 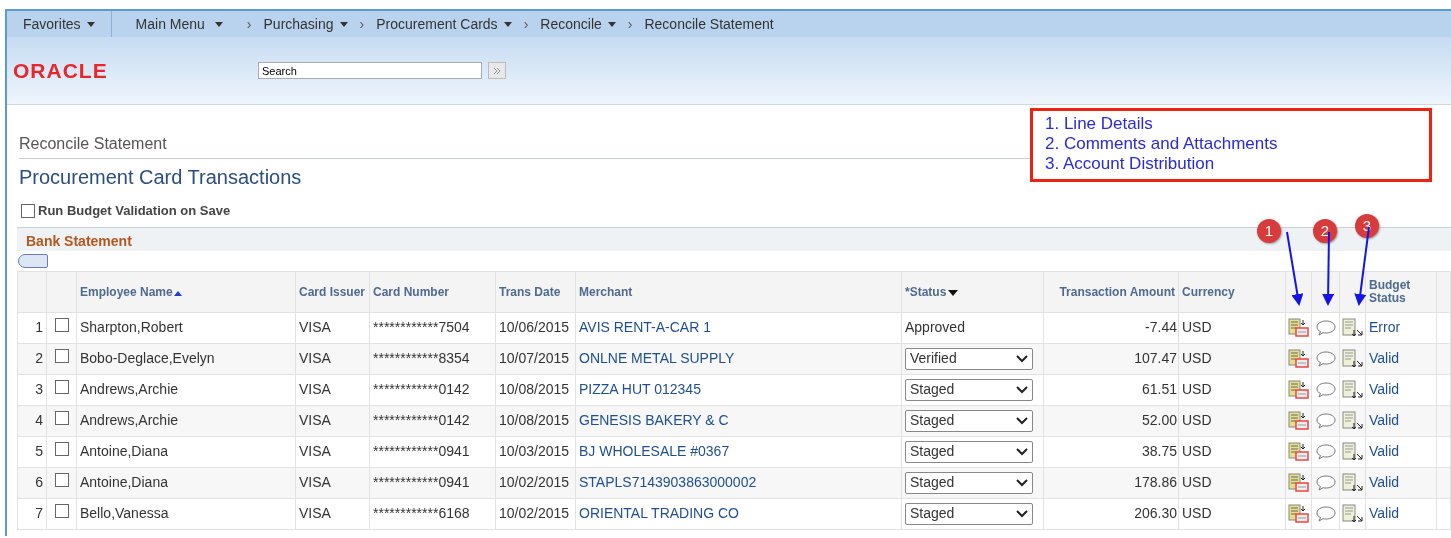 What do you see at coordinates (370, 70) in the screenshot?
I see `search-field: Search` at bounding box center [370, 70].